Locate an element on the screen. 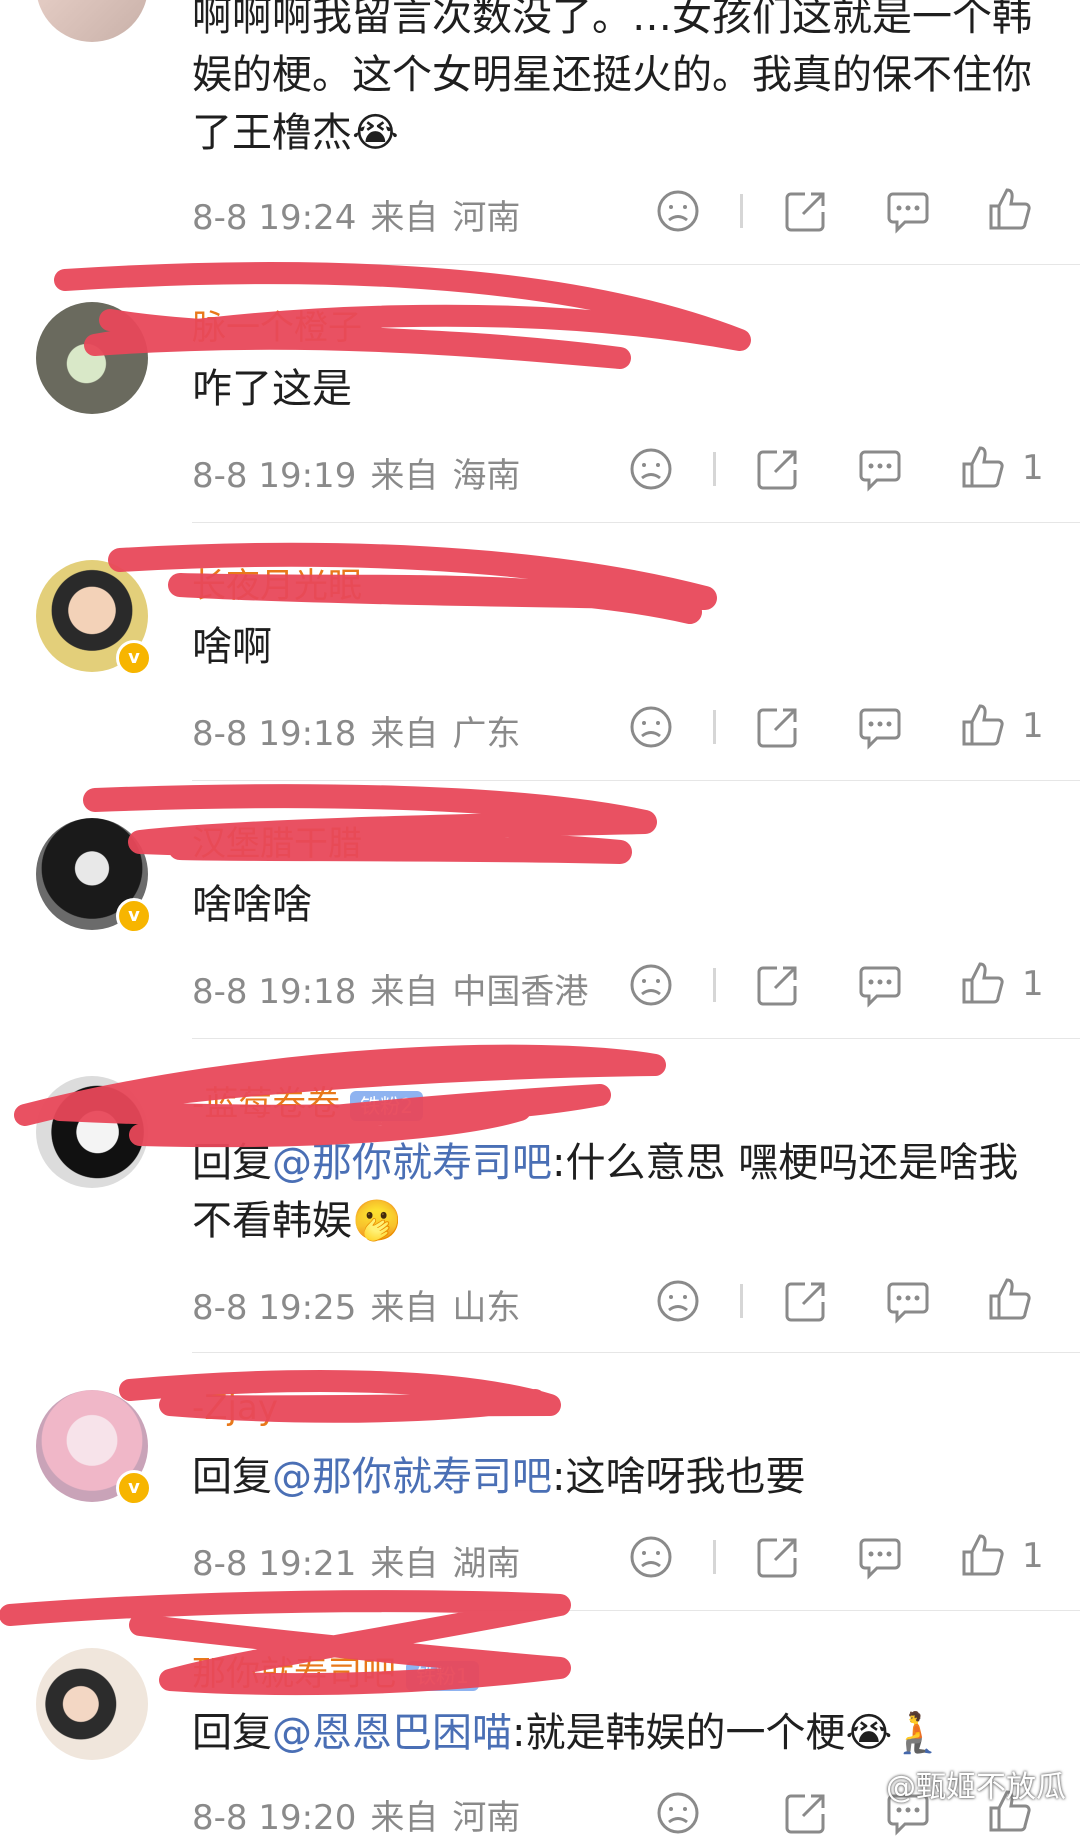 The width and height of the screenshot is (1080, 1840). fan-badge: 铁粉2 is located at coordinates (387, 1105).